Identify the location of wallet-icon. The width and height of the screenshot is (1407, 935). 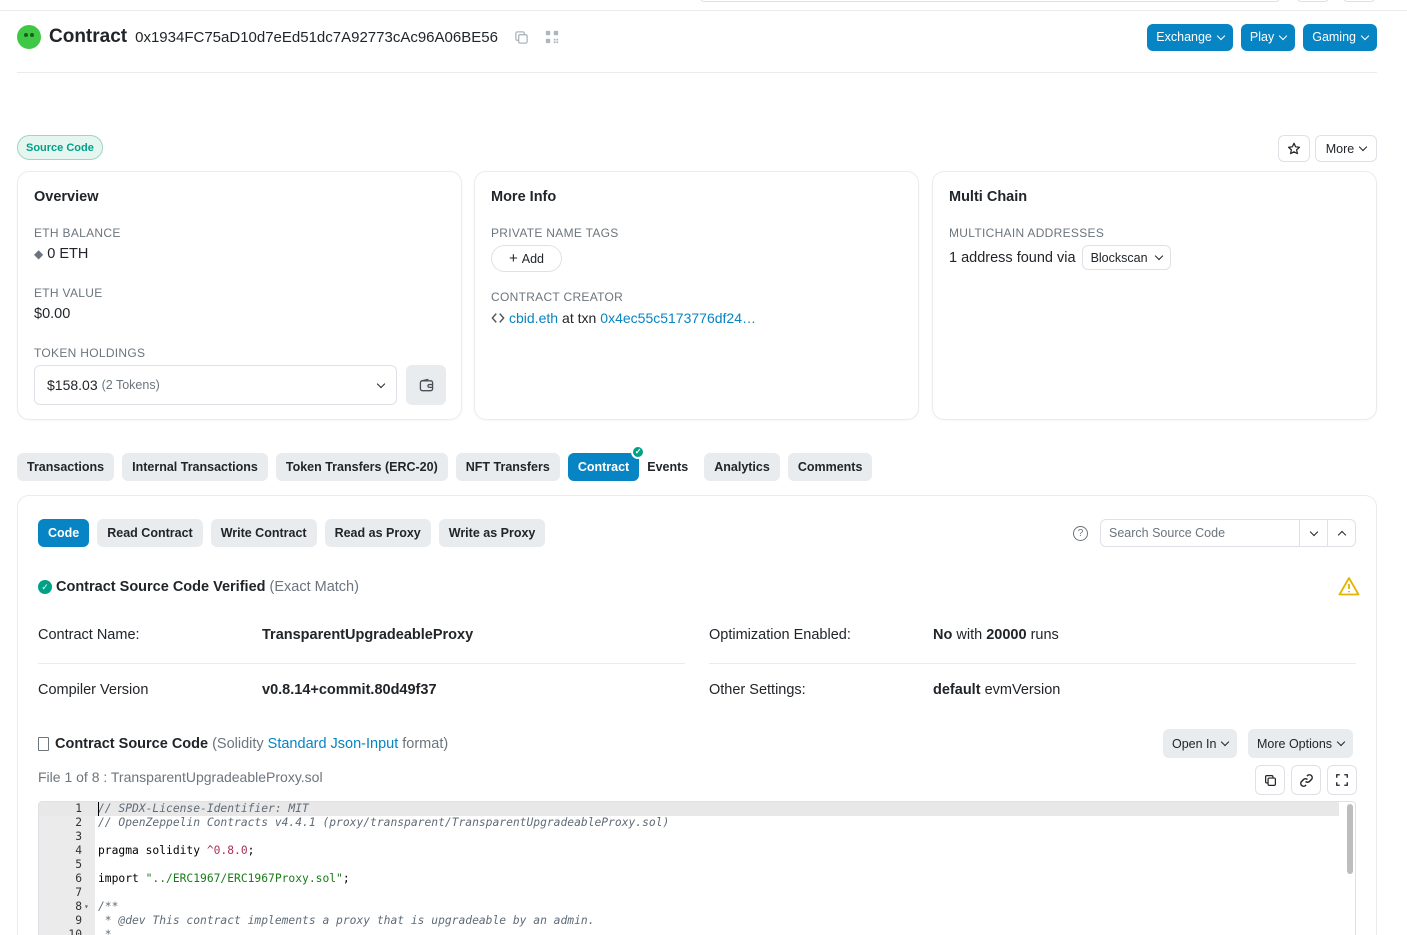
(426, 384).